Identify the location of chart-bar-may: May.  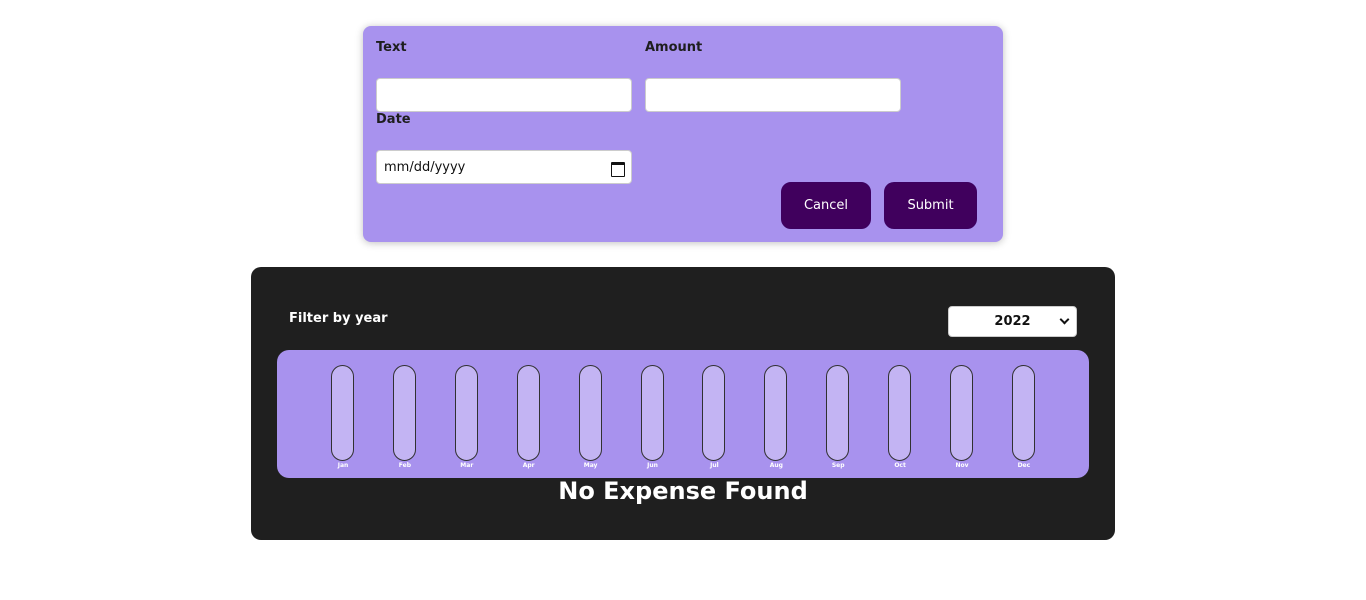
(590, 421).